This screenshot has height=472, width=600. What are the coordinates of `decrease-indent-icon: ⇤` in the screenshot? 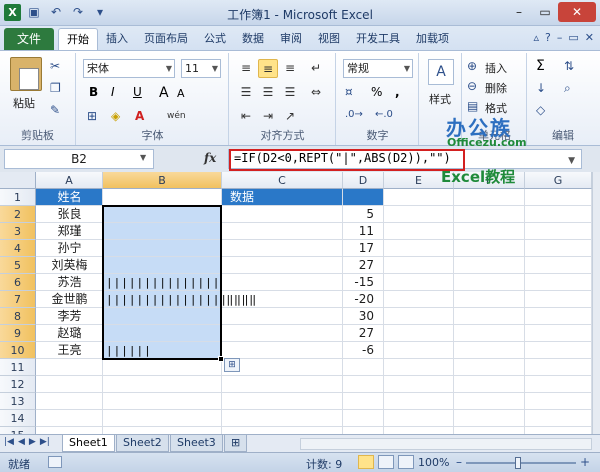 It's located at (246, 116).